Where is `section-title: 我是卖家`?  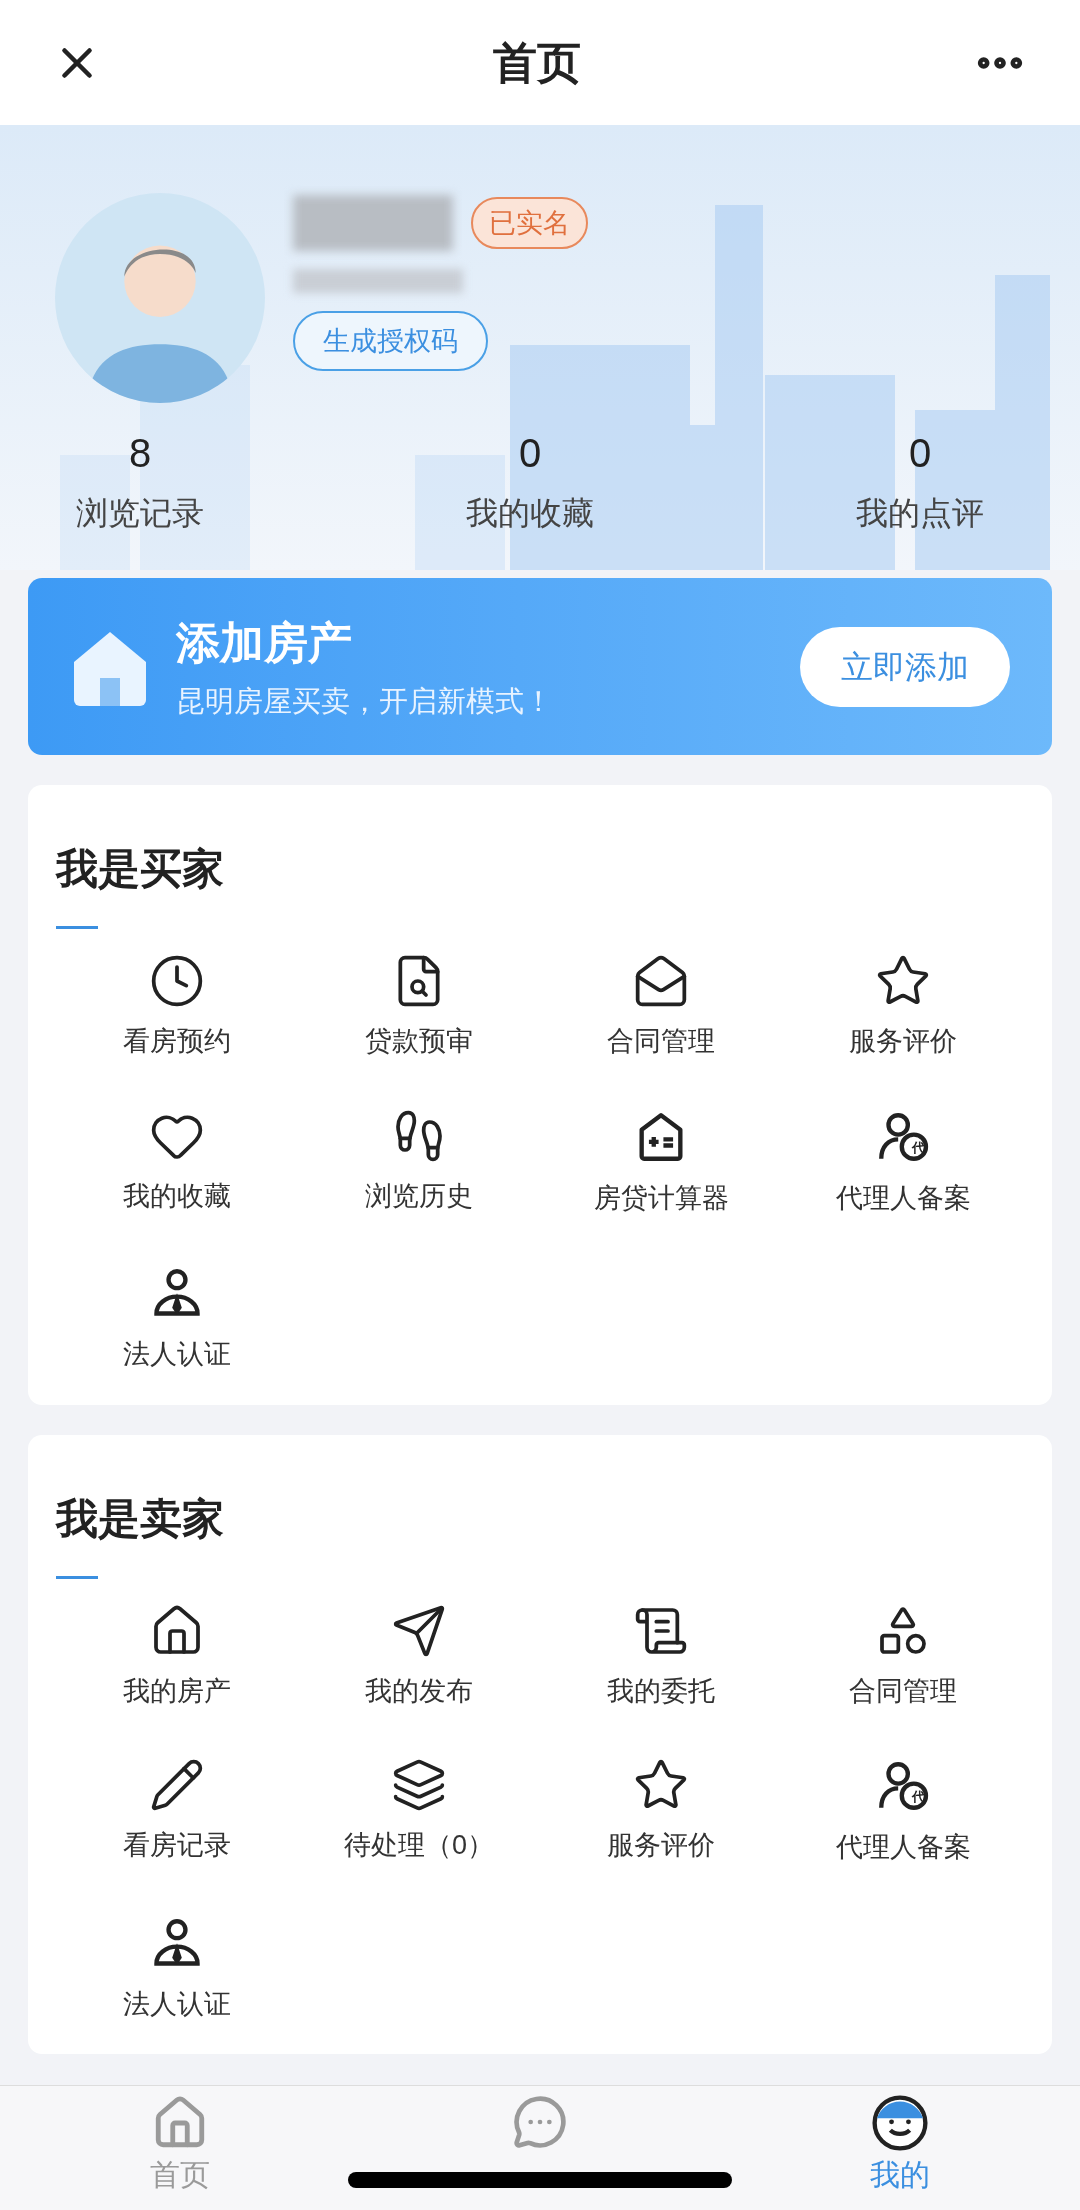 section-title: 我是卖家 is located at coordinates (140, 1518).